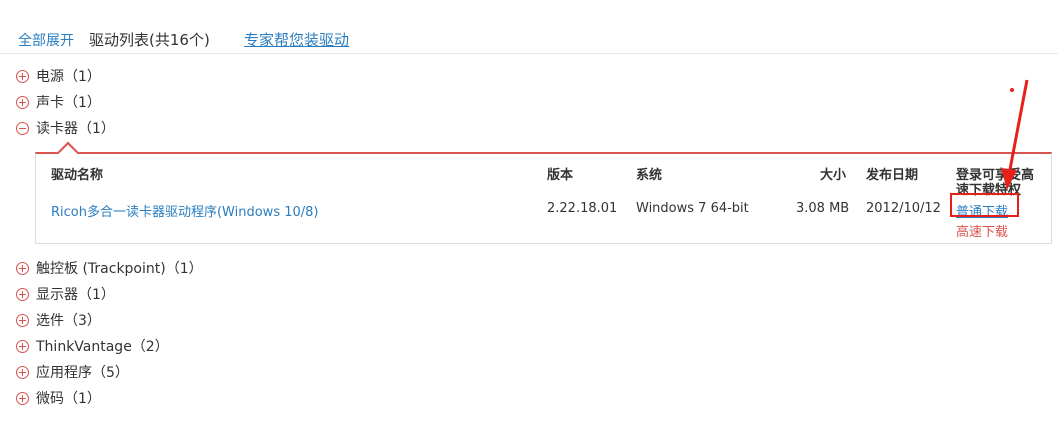 The width and height of the screenshot is (1058, 437). Describe the element at coordinates (903, 208) in the screenshot. I see `driver-date: 2012/10/12` at that location.